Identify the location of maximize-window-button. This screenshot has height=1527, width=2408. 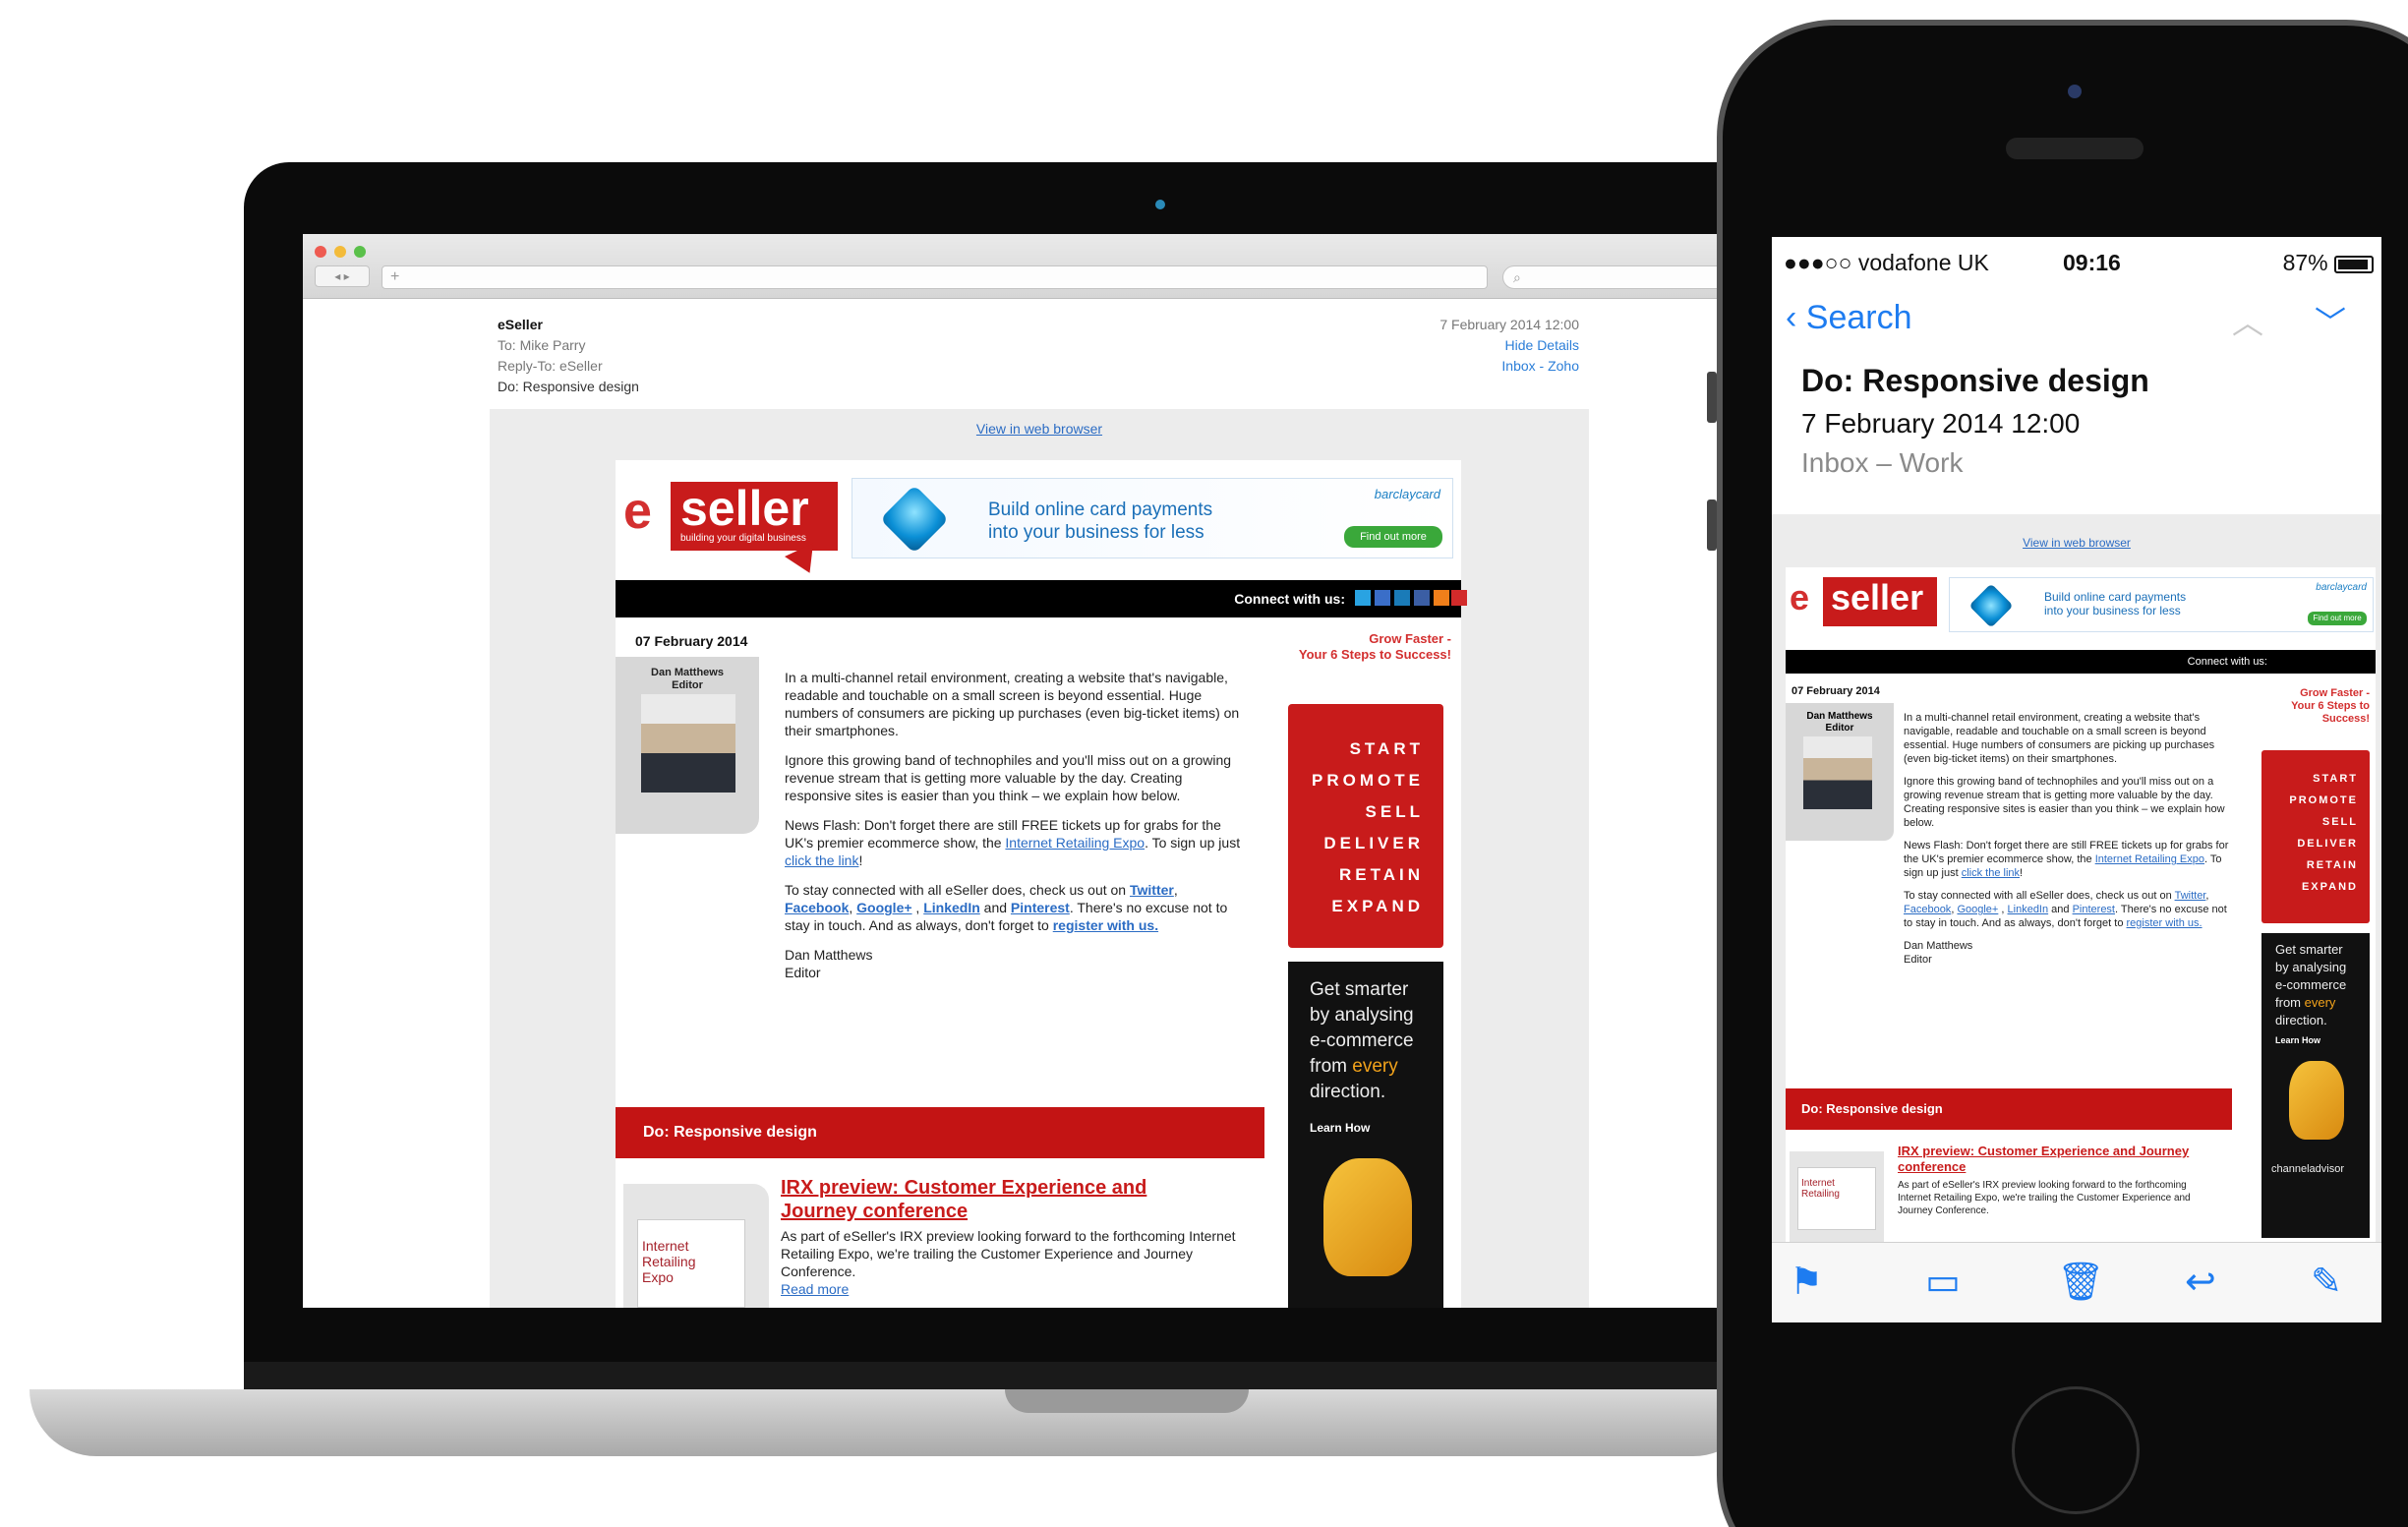
(360, 252).